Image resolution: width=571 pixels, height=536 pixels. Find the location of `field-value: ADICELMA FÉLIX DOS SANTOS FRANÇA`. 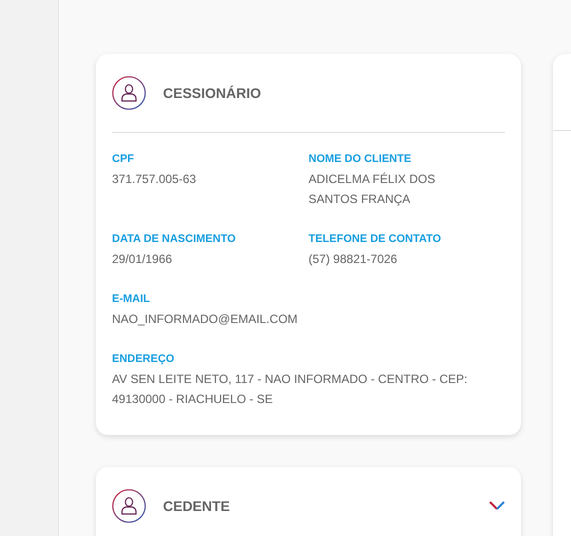

field-value: ADICELMA FÉLIX DOS SANTOS FRANÇA is located at coordinates (372, 189).